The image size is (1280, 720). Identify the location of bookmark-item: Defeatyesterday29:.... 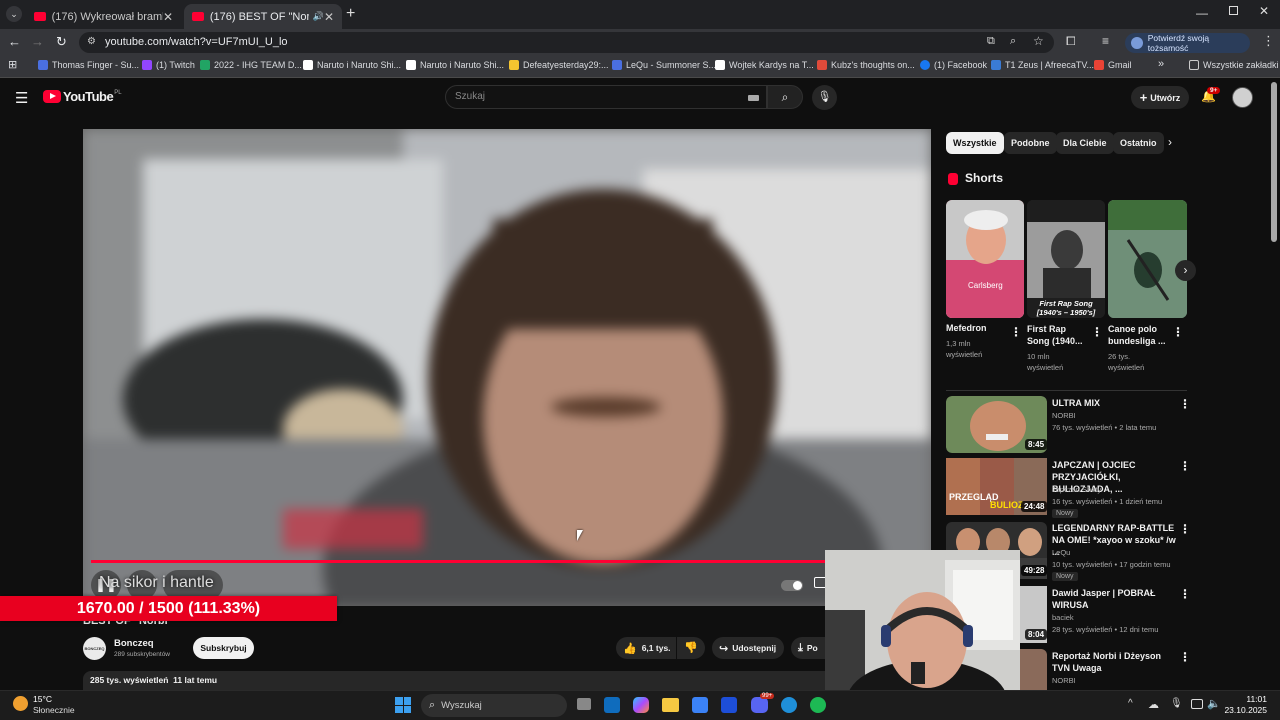
(559, 65).